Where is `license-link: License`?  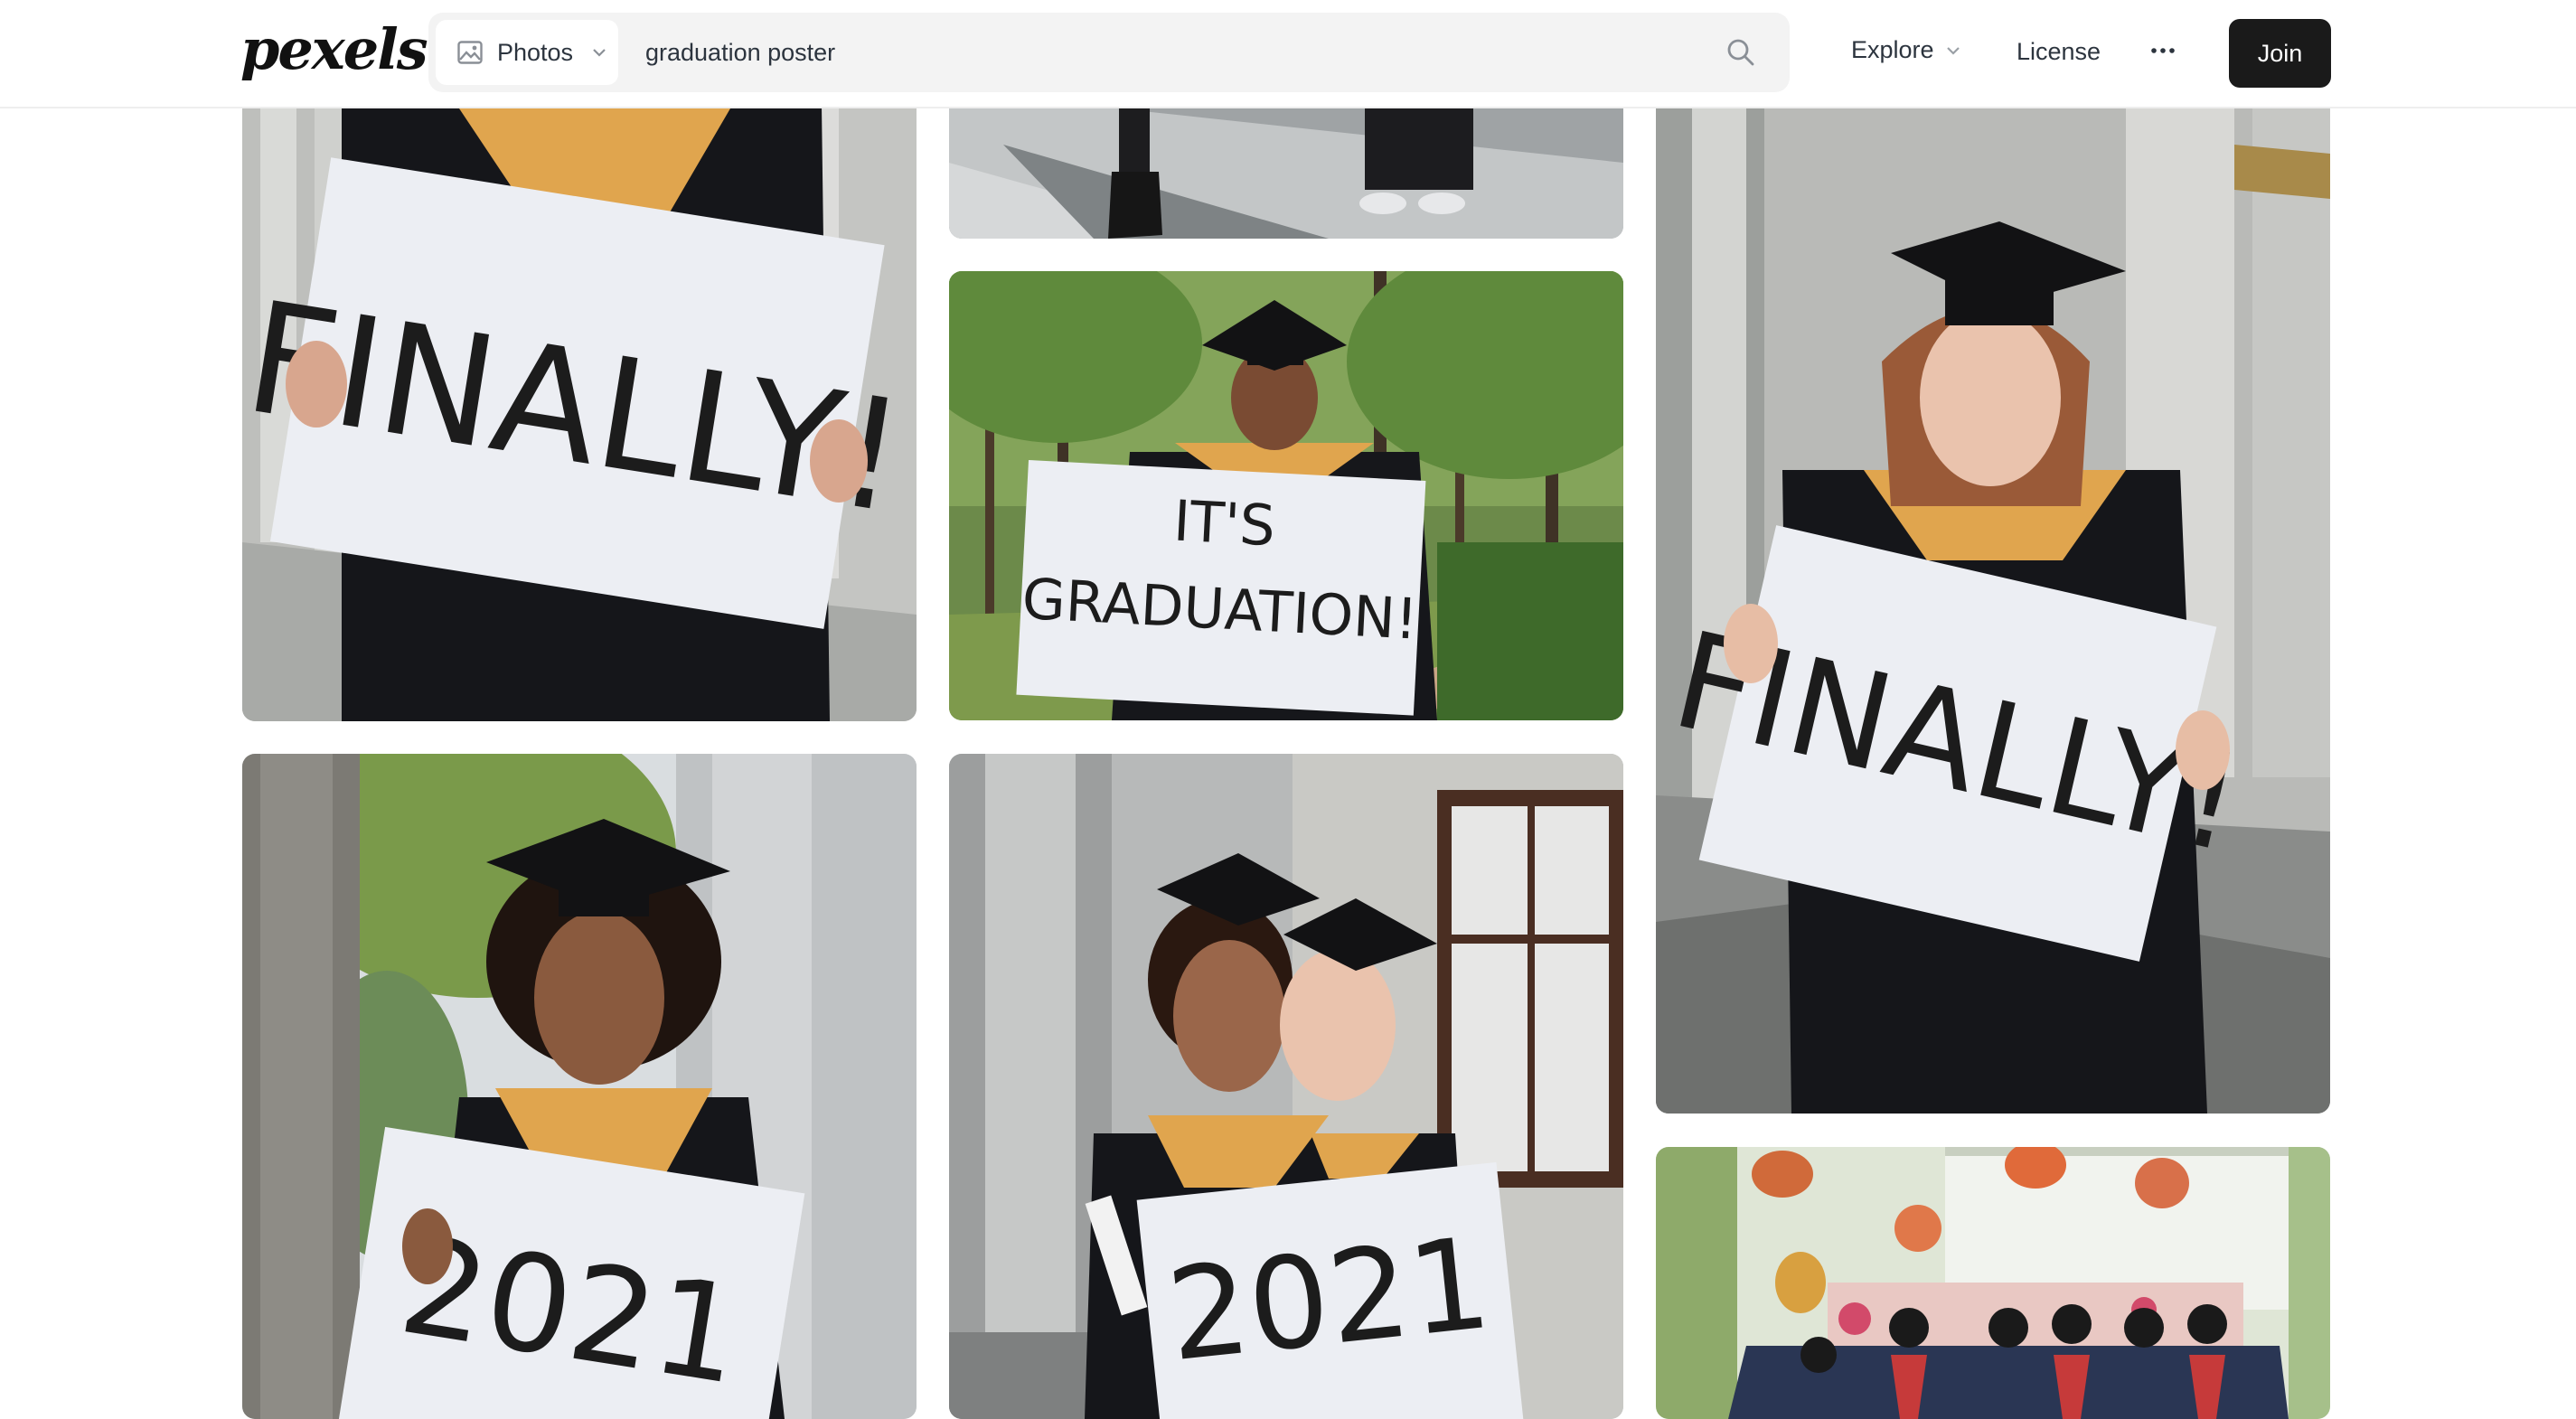
license-link: License is located at coordinates (2059, 52).